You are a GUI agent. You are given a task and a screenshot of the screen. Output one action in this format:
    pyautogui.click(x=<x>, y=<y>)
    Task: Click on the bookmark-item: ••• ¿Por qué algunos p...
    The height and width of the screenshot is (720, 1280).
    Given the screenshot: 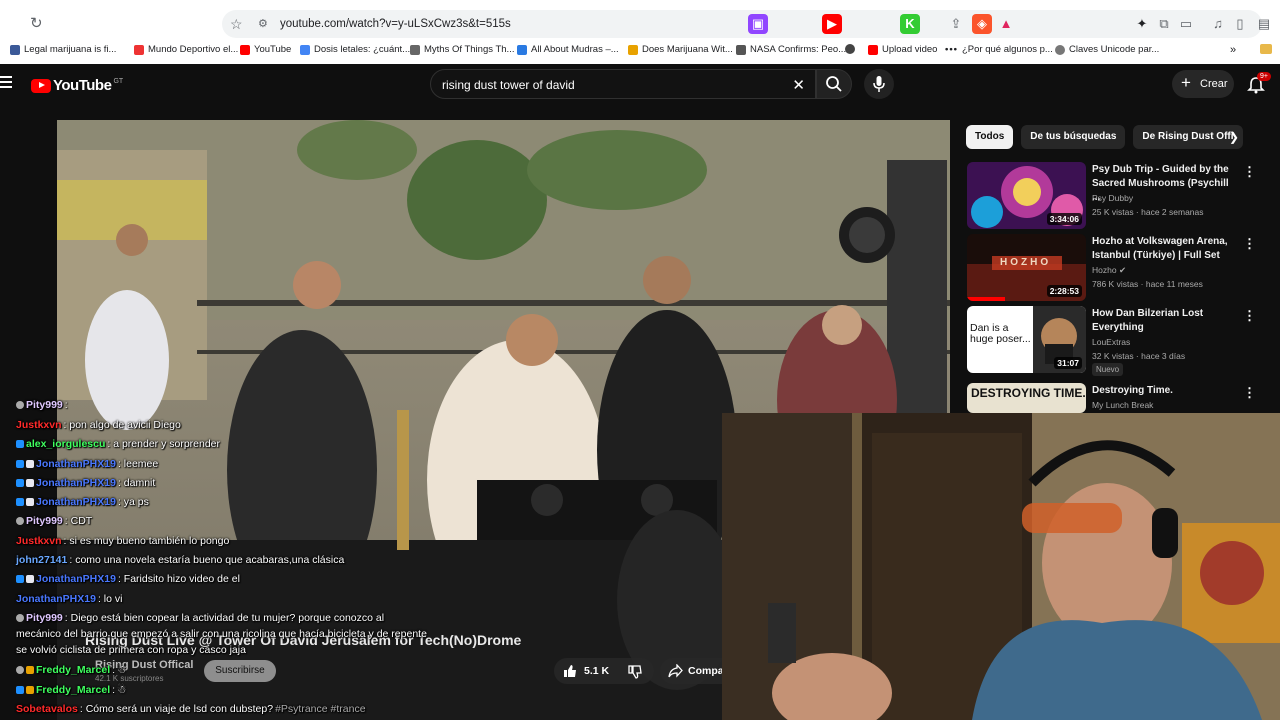 What is the action you would take?
    pyautogui.click(x=999, y=49)
    